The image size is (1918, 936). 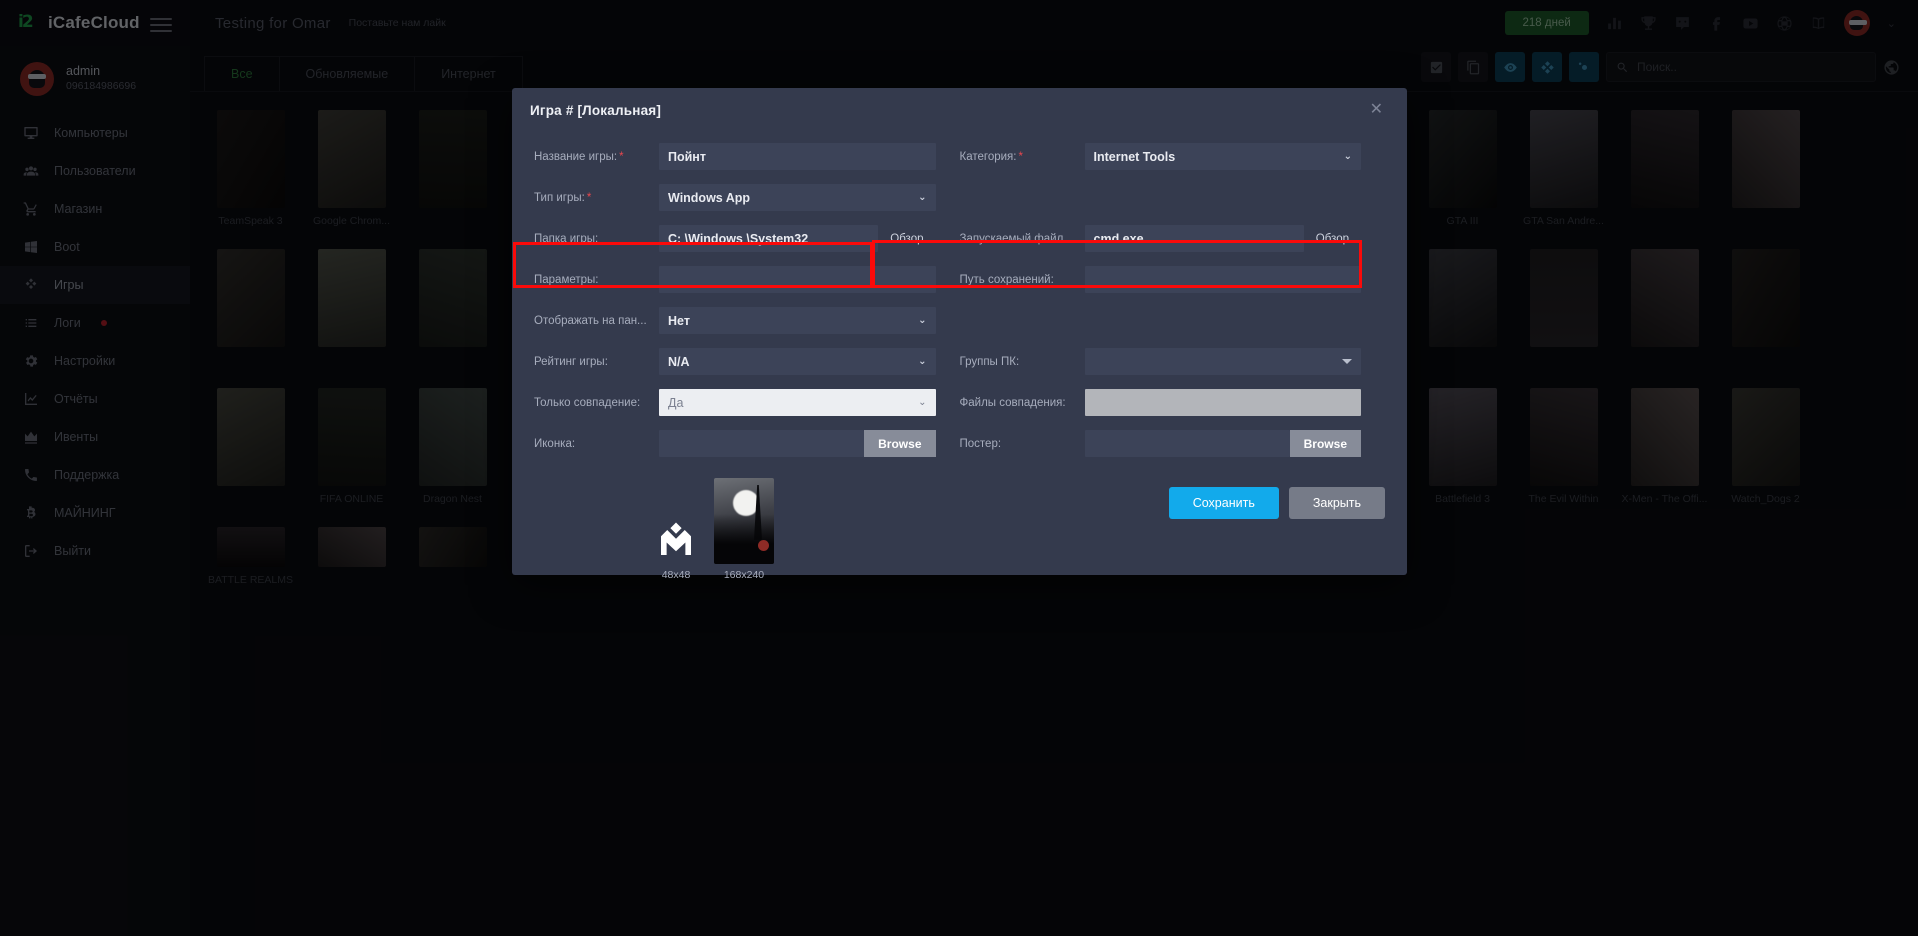 What do you see at coordinates (1187, 443) in the screenshot?
I see `poster-input` at bounding box center [1187, 443].